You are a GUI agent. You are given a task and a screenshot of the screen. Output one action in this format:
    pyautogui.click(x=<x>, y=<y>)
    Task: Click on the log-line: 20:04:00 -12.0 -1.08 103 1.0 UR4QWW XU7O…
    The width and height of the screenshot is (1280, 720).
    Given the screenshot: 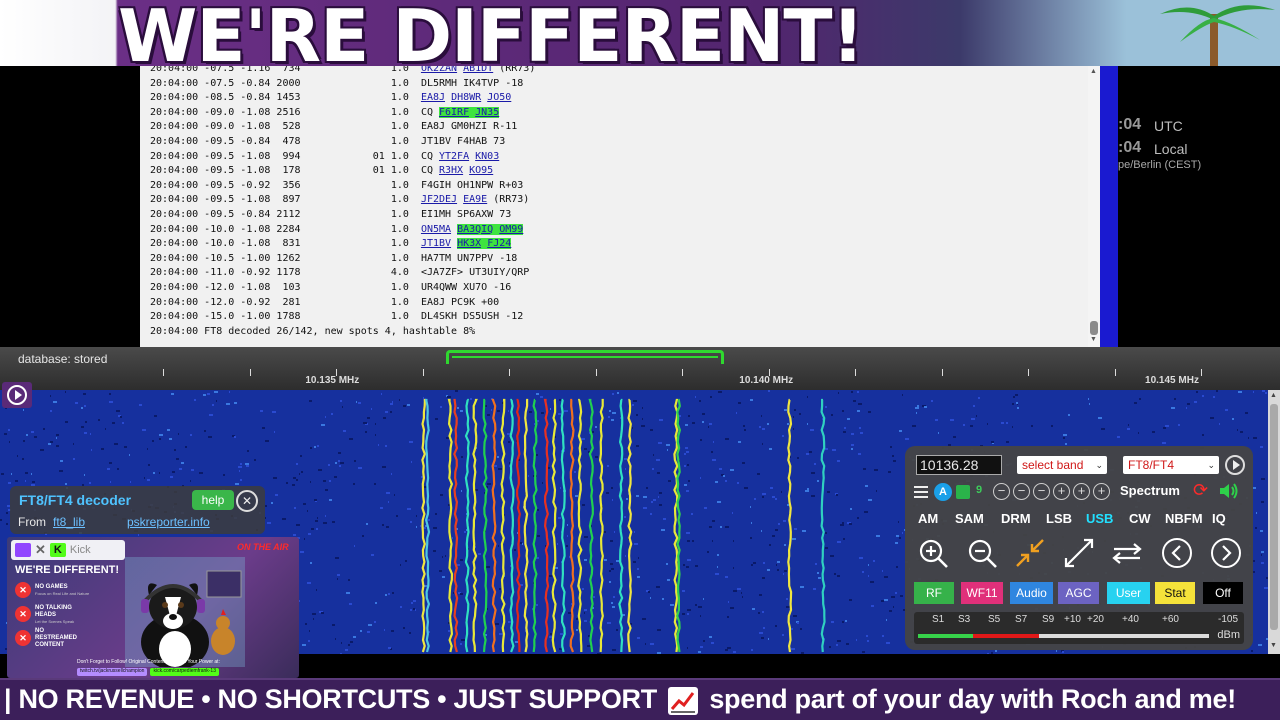 What is the action you would take?
    pyautogui.click(x=330, y=288)
    